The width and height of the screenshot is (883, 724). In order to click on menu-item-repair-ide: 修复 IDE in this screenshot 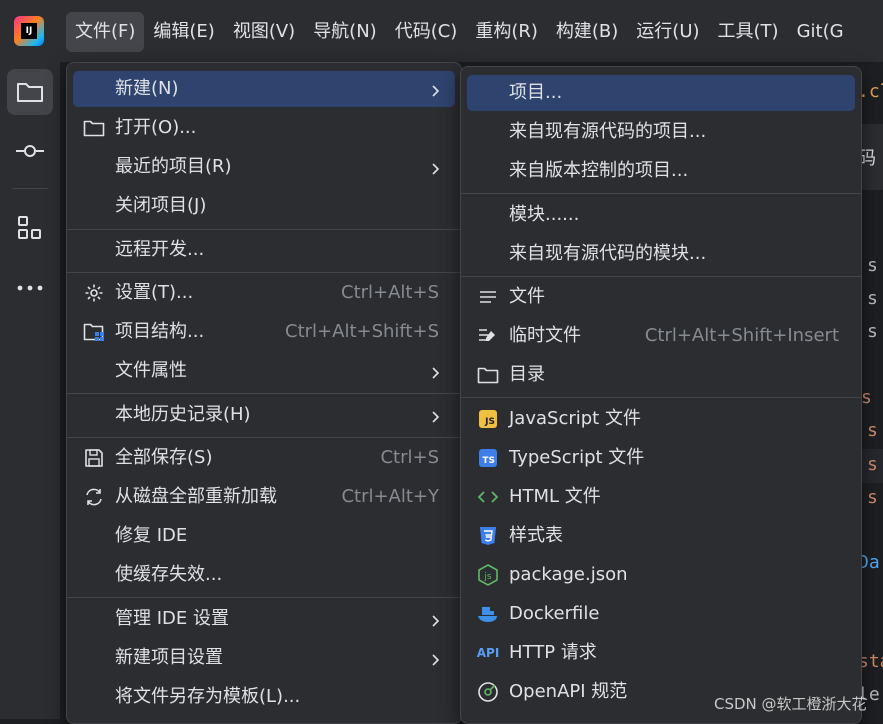, I will do `click(264, 536)`.